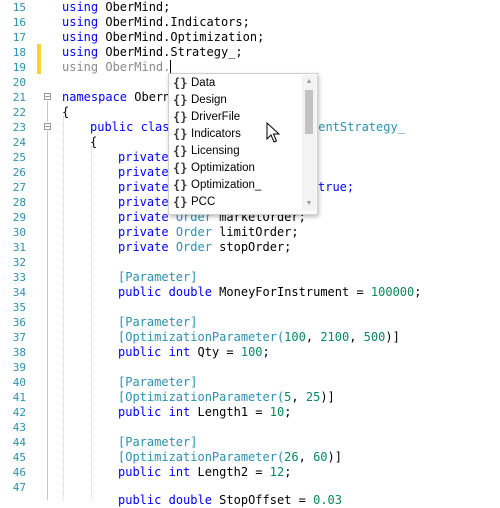  Describe the element at coordinates (47, 127) in the screenshot. I see `fold-toggle-class: −` at that location.